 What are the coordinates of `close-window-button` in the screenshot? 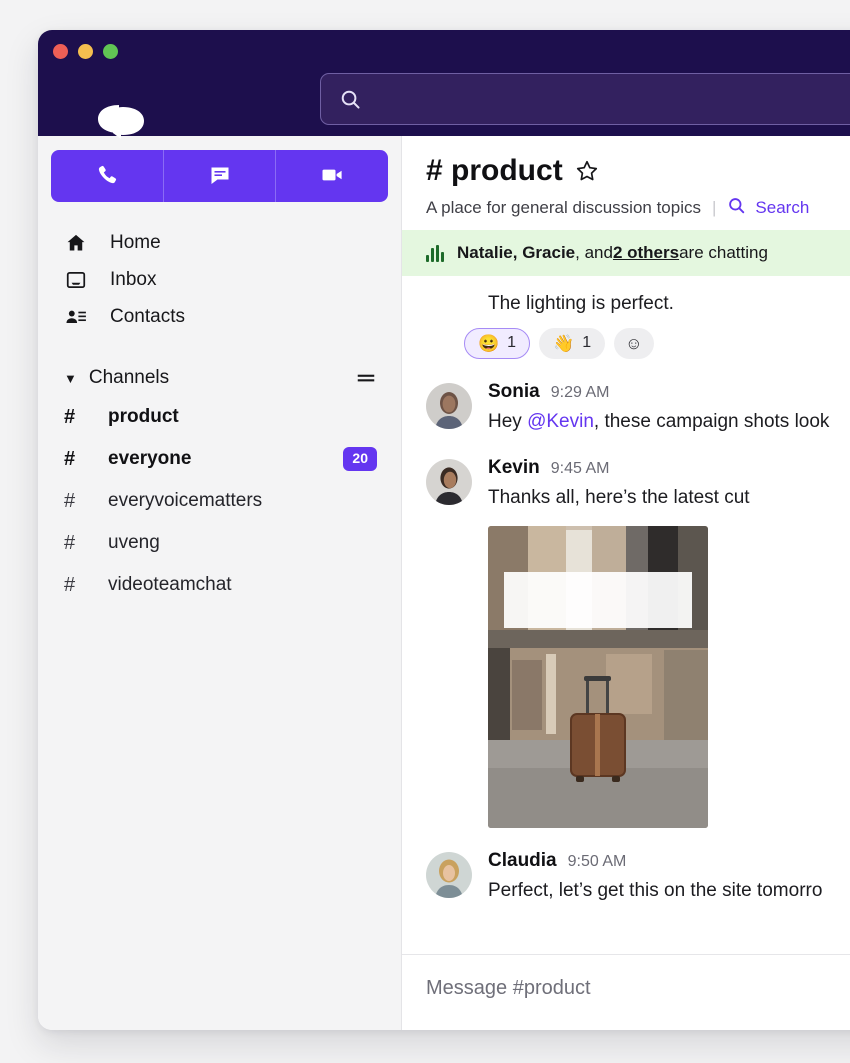 It's located at (60, 51).